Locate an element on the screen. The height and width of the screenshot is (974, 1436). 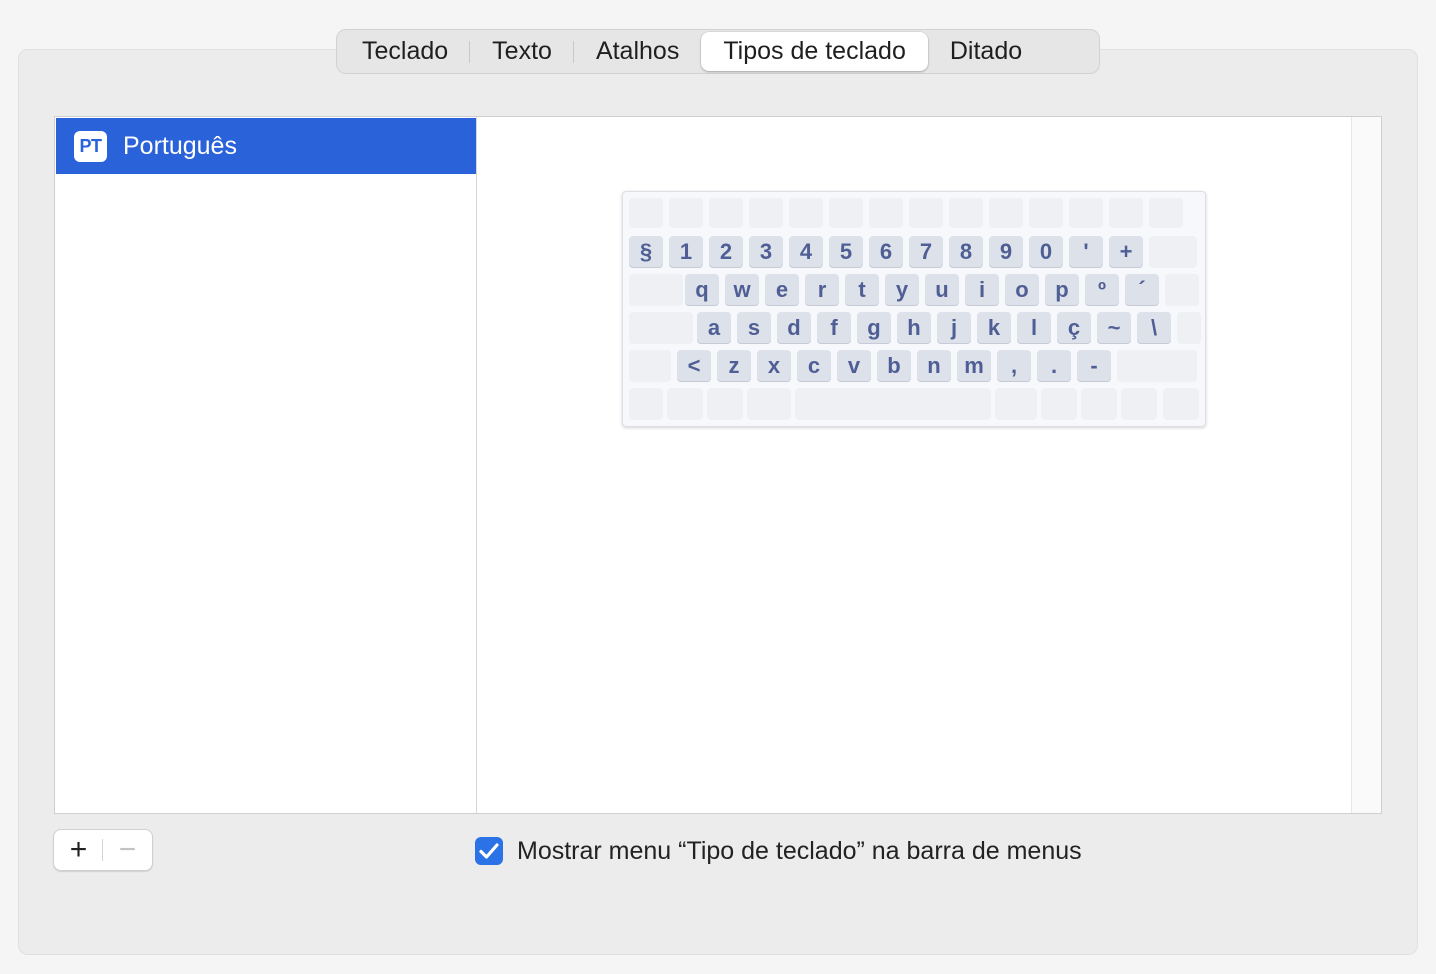
checkmark-icon is located at coordinates (489, 851).